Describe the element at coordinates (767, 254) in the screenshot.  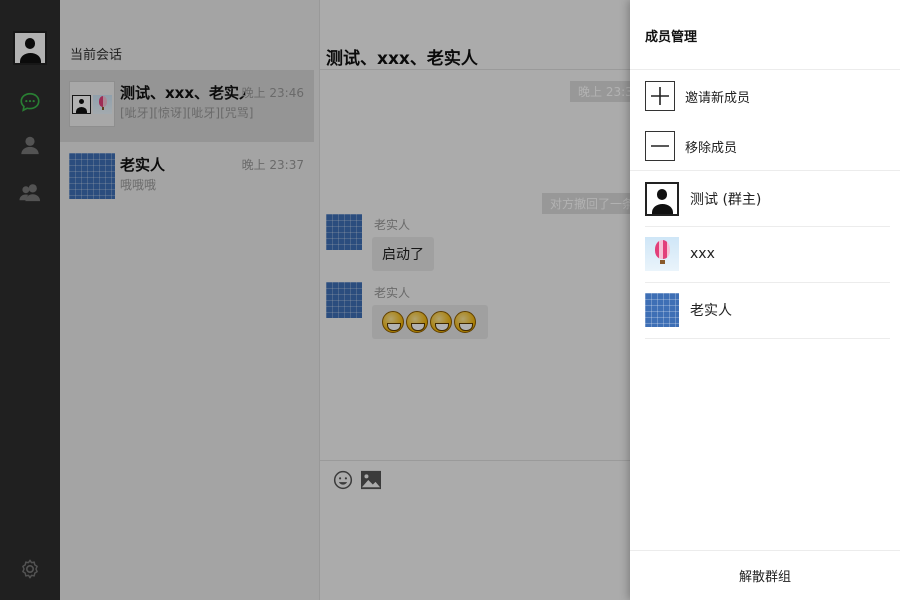
I see `member-item: xxx` at that location.